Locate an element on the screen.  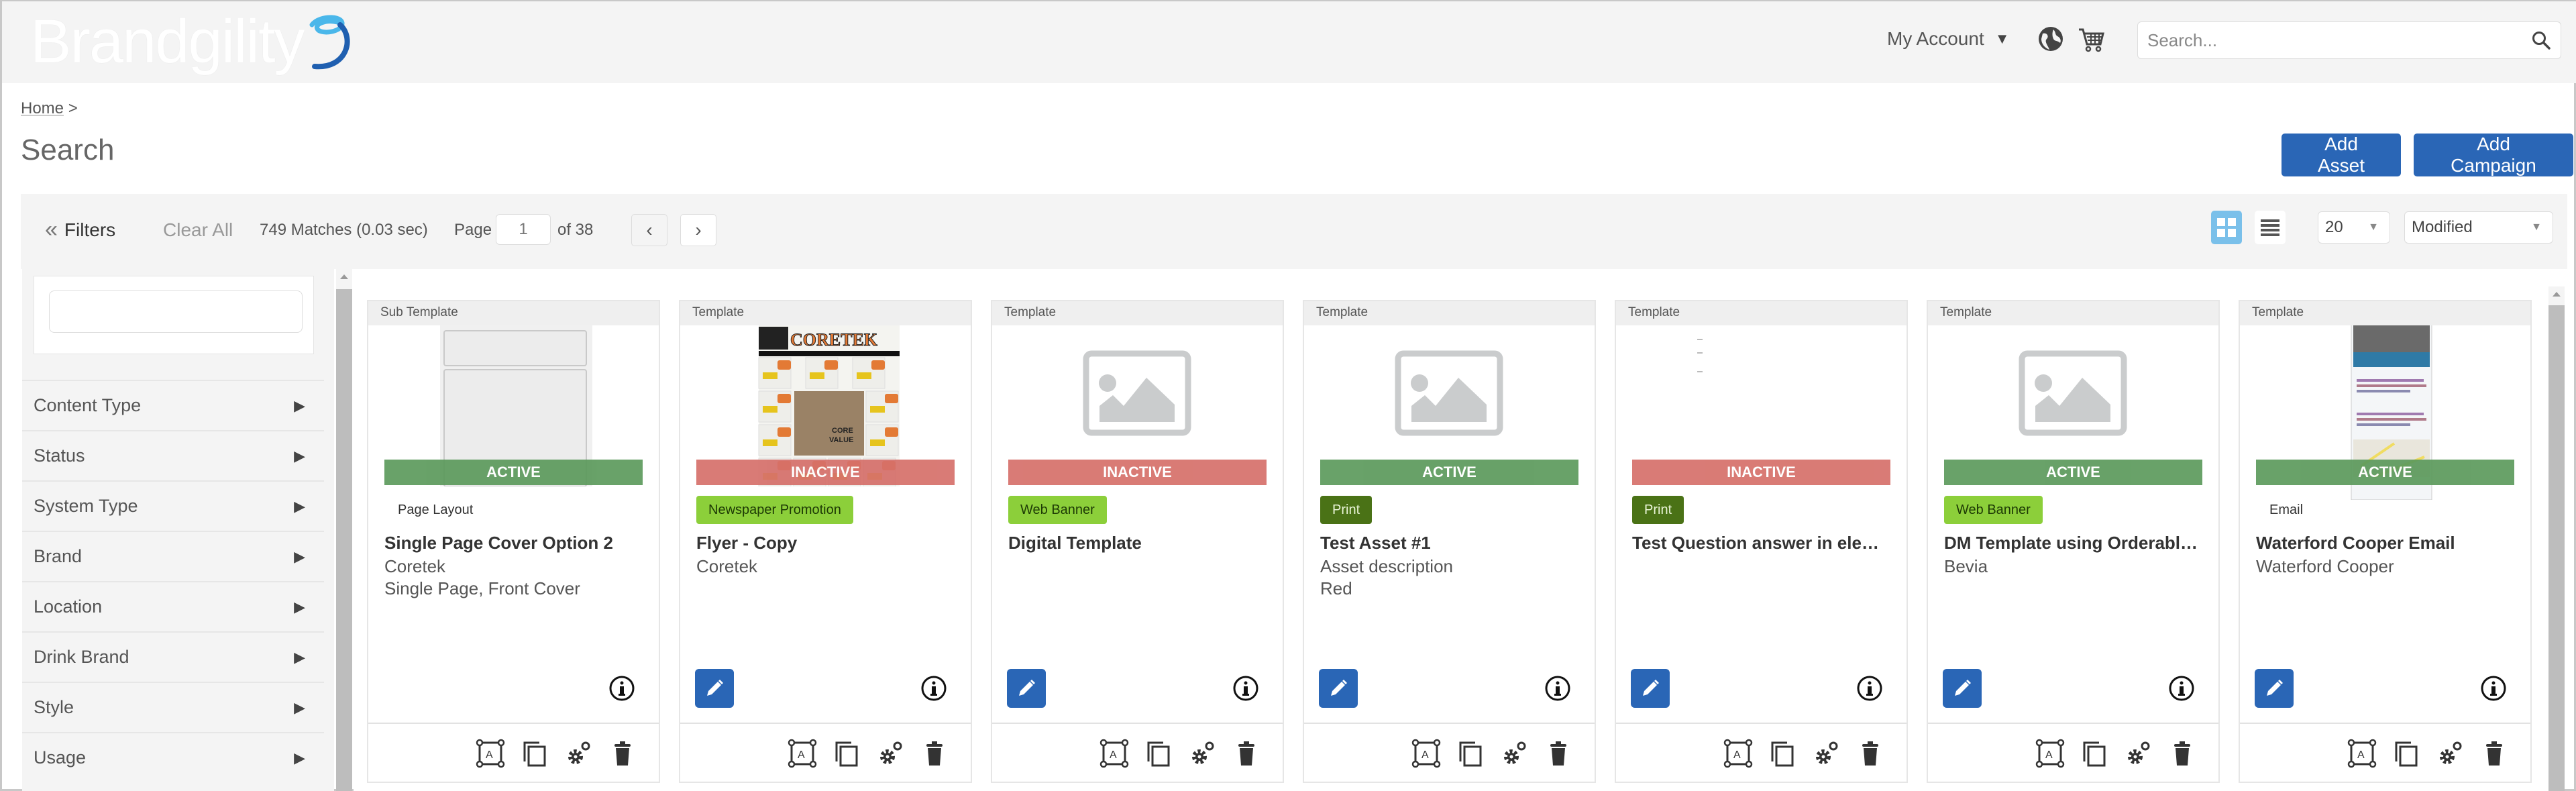
filter-item-drink-brand: Drink Brand ▶ is located at coordinates (173, 656).